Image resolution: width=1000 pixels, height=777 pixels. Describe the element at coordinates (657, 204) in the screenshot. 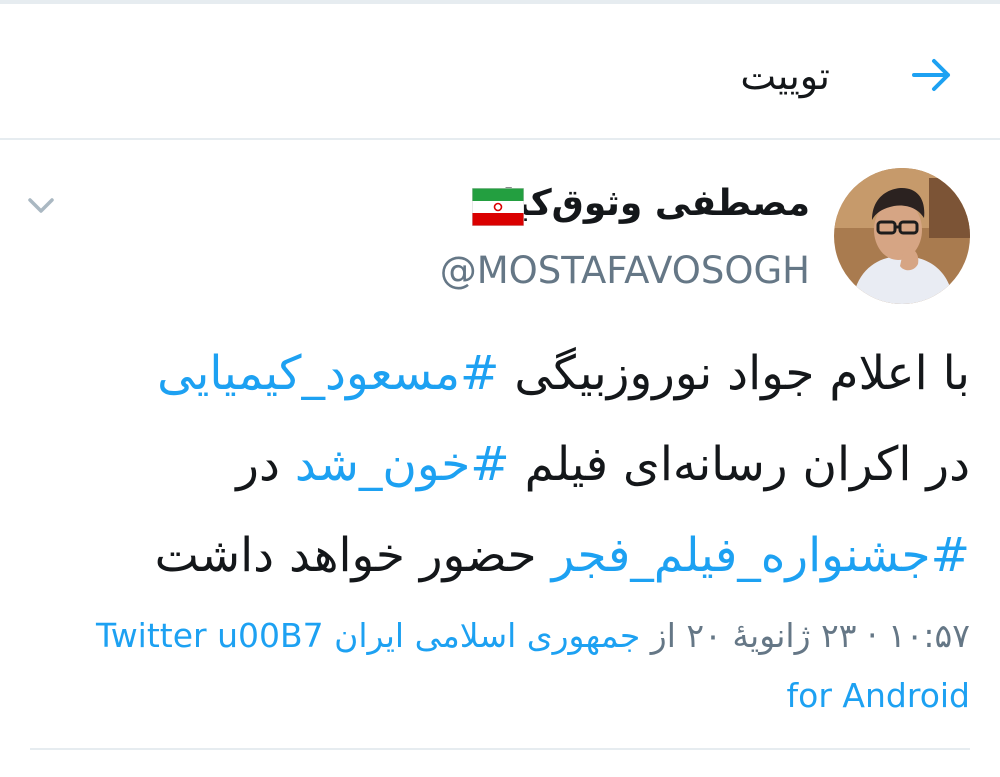

I see `author-display-name: مصطفی وثوق‌کیا` at that location.